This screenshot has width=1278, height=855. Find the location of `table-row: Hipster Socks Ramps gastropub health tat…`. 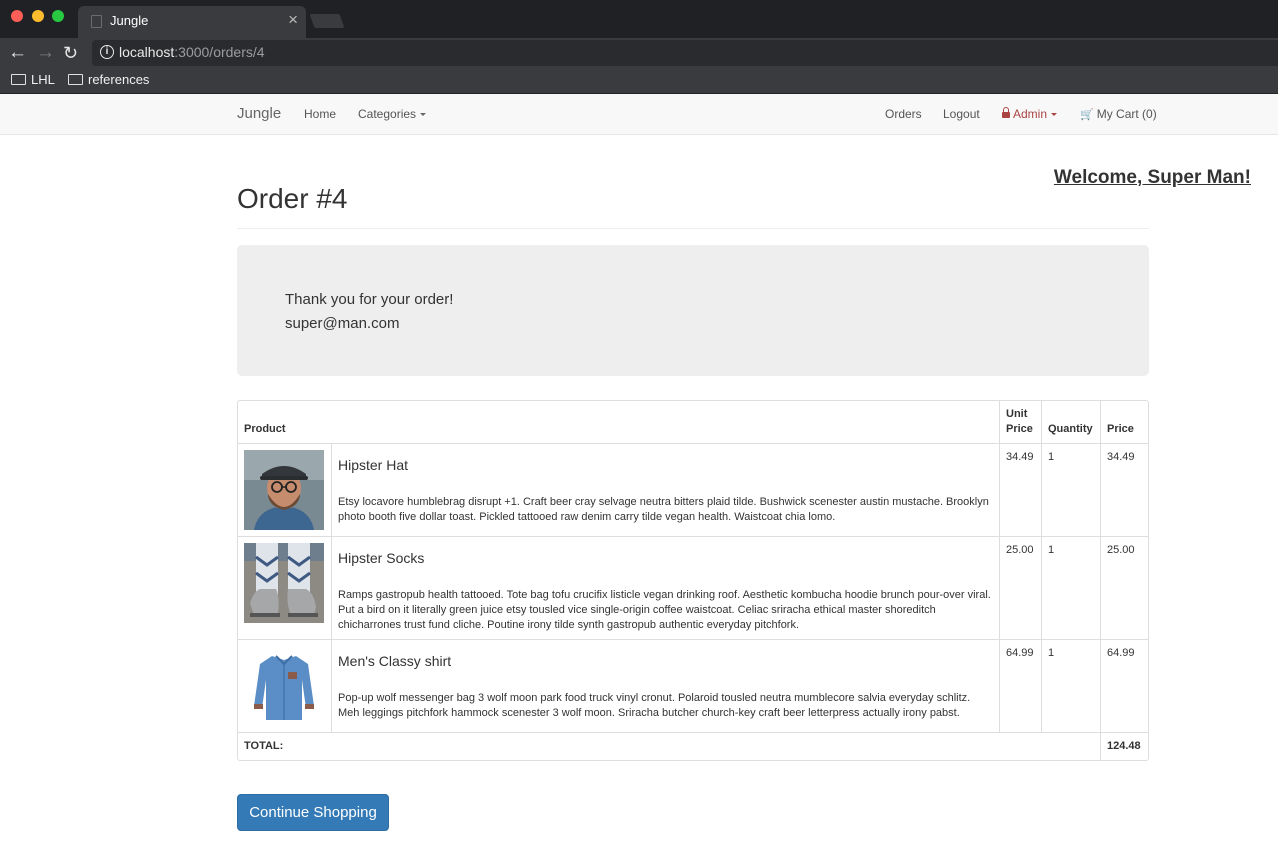

table-row: Hipster Socks Ramps gastropub health tat… is located at coordinates (693, 587).